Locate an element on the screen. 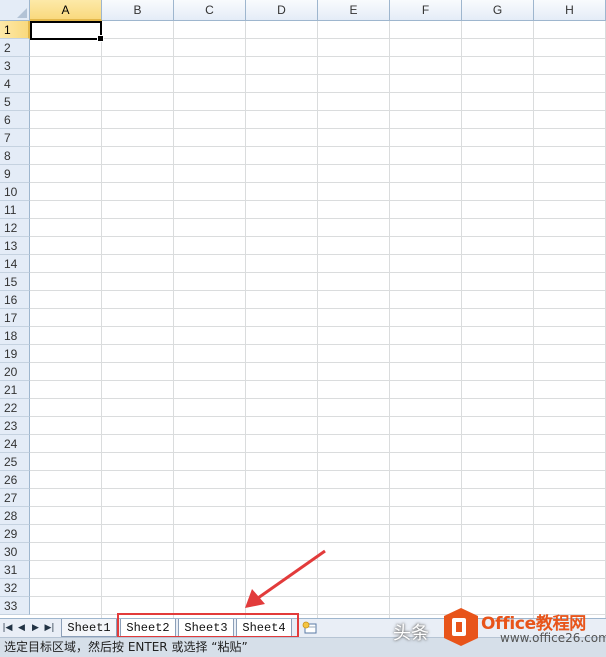 Image resolution: width=606 pixels, height=657 pixels. row-header-24: 24 is located at coordinates (15, 444).